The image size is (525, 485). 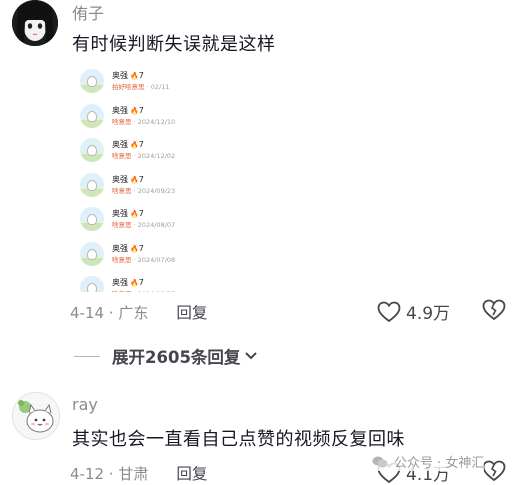 What do you see at coordinates (155, 254) in the screenshot?
I see `embedded-list-item: 奥强 🔥7 啥意思 · 2024/07/08` at bounding box center [155, 254].